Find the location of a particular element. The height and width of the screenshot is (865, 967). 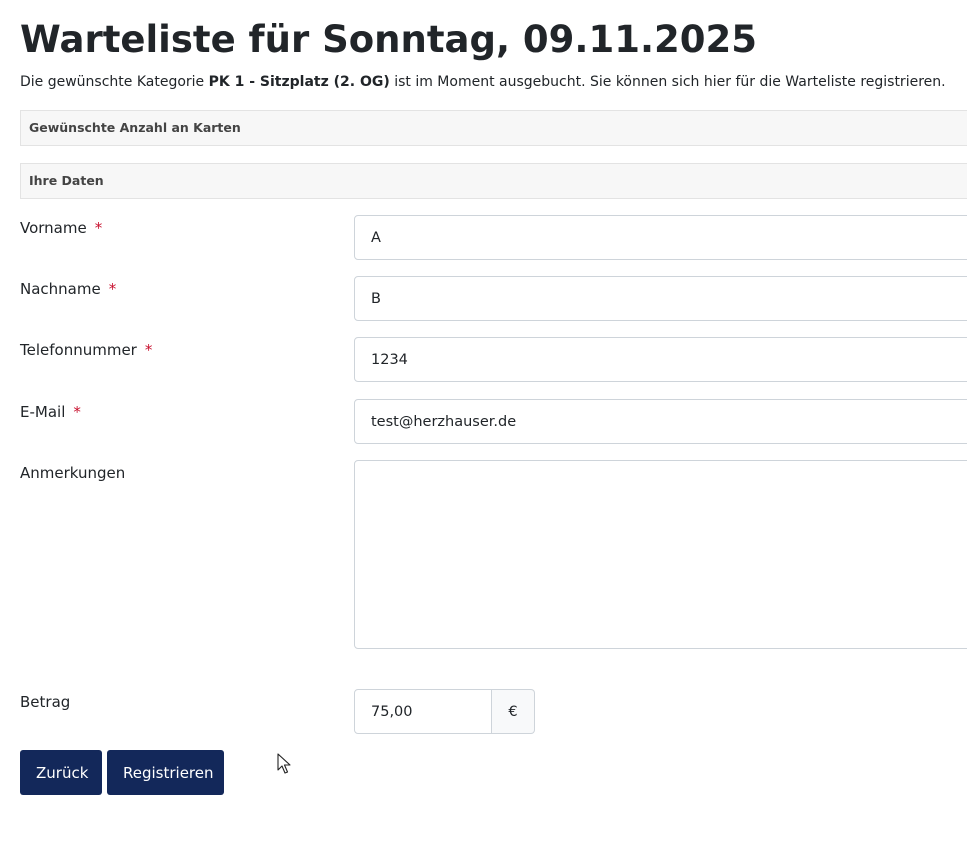

amount-input is located at coordinates (423, 711).